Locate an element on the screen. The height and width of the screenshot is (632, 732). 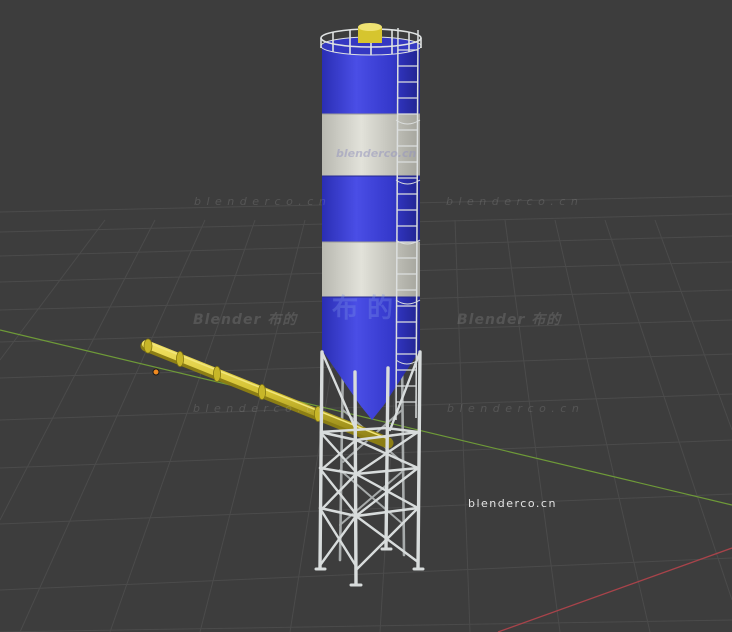
x-axis-line is located at coordinates (614, 589).